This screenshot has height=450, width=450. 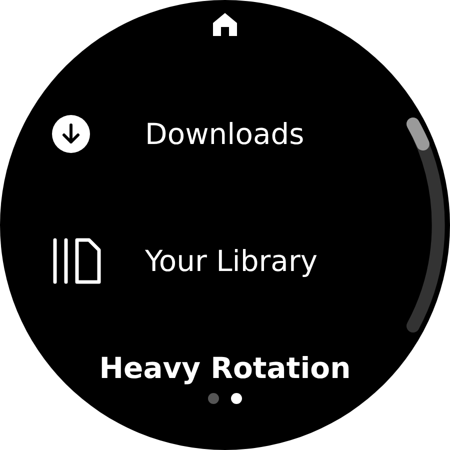 What do you see at coordinates (185, 261) in the screenshot?
I see `menu-item: Your Library` at bounding box center [185, 261].